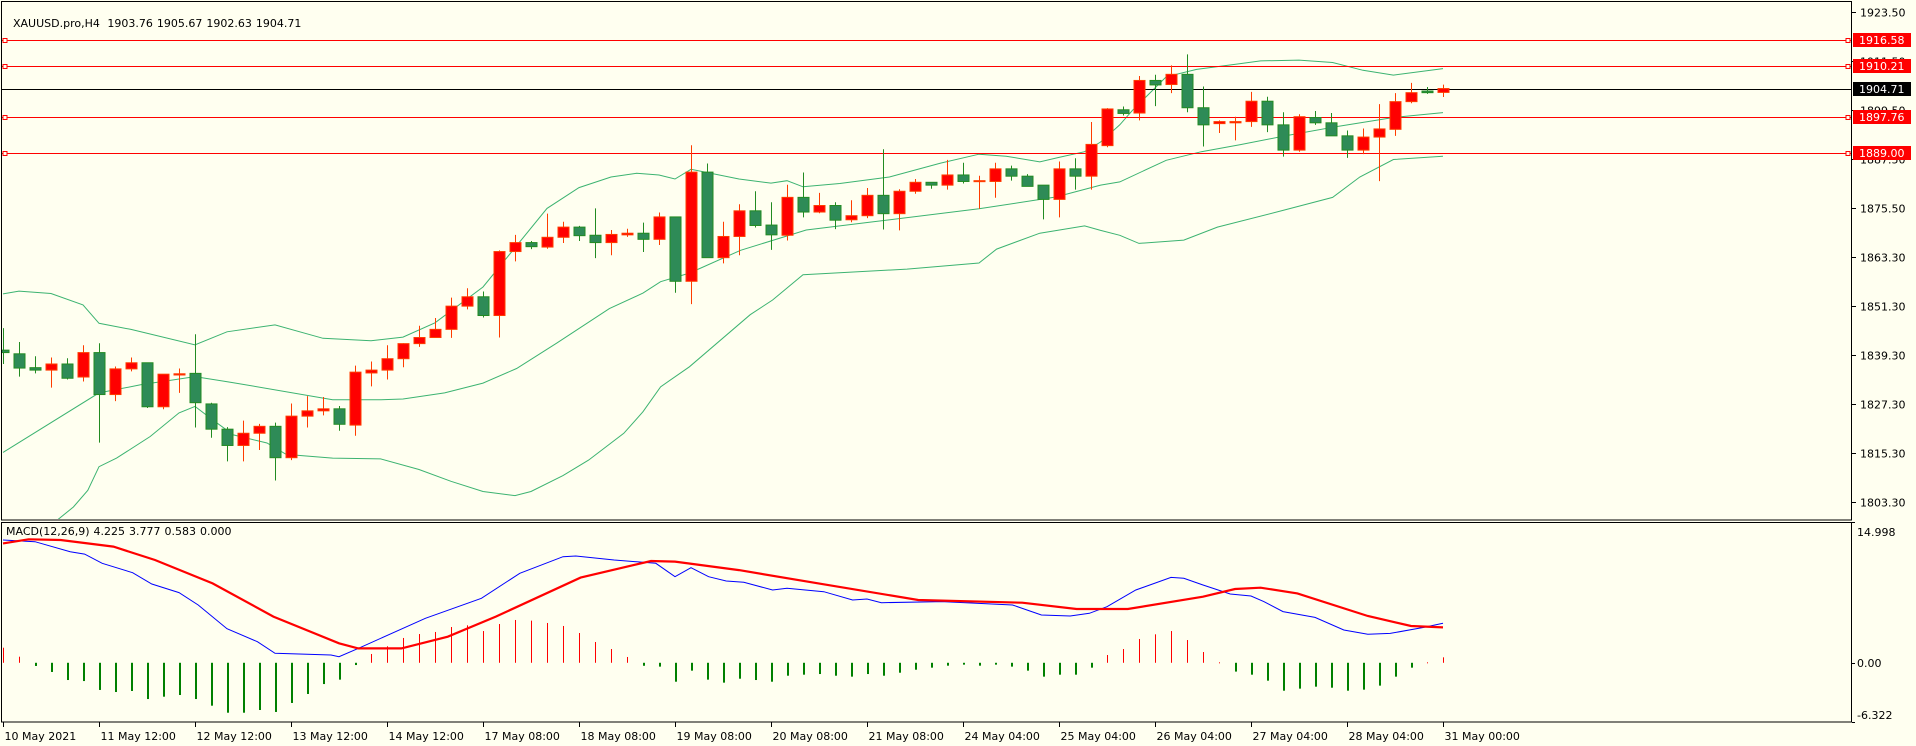 The image size is (1916, 746). Describe the element at coordinates (229, 23) in the screenshot. I see `low-value: 1902.63` at that location.